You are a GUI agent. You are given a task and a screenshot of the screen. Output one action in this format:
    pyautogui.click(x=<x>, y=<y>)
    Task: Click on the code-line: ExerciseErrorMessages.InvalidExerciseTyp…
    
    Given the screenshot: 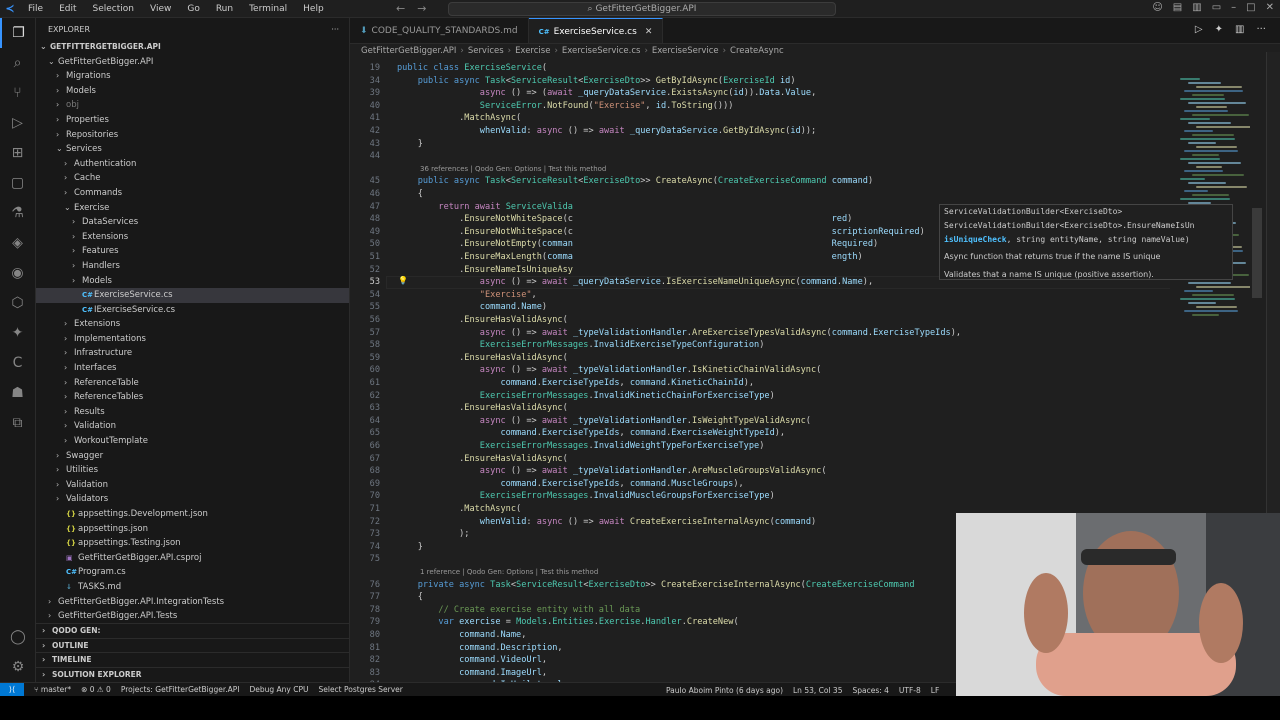 What is the action you would take?
    pyautogui.click(x=581, y=345)
    